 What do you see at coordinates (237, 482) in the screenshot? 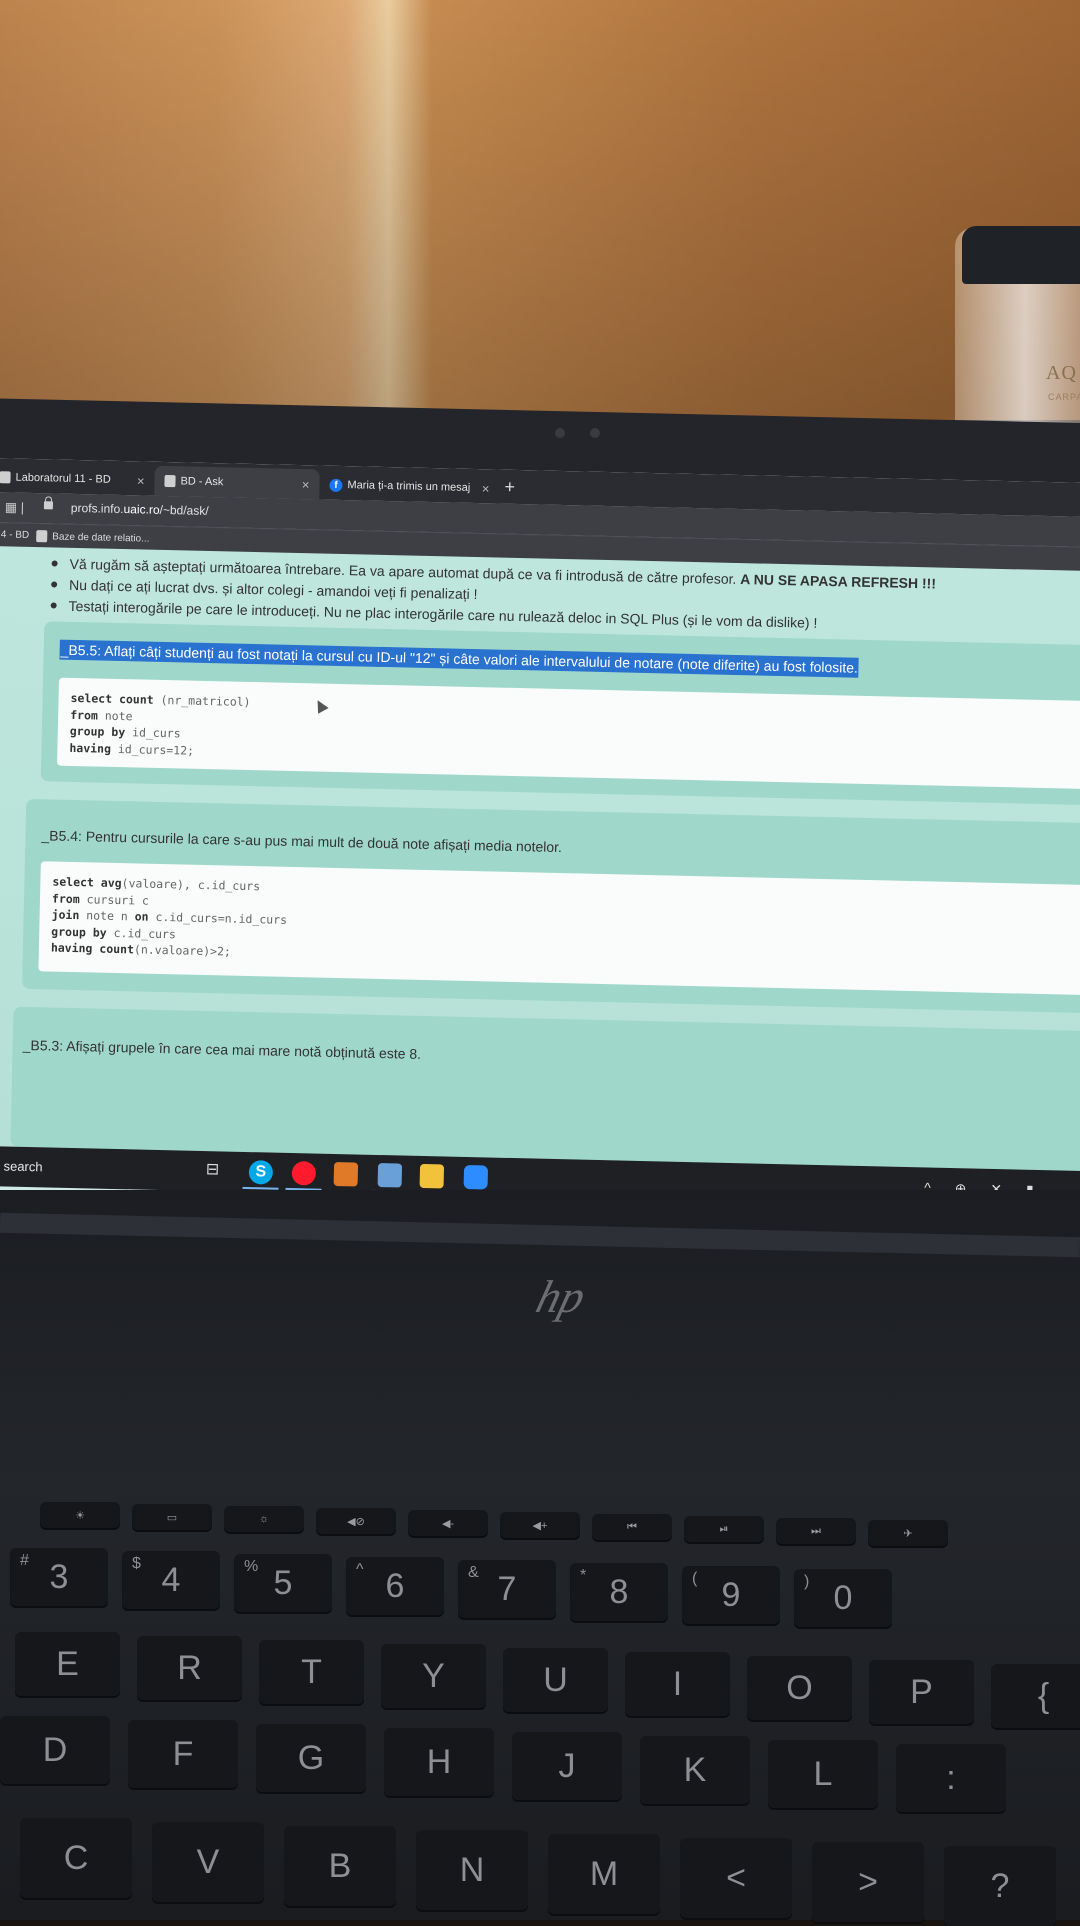
I see `tab-bd-ask: BD - Ask ×` at bounding box center [237, 482].